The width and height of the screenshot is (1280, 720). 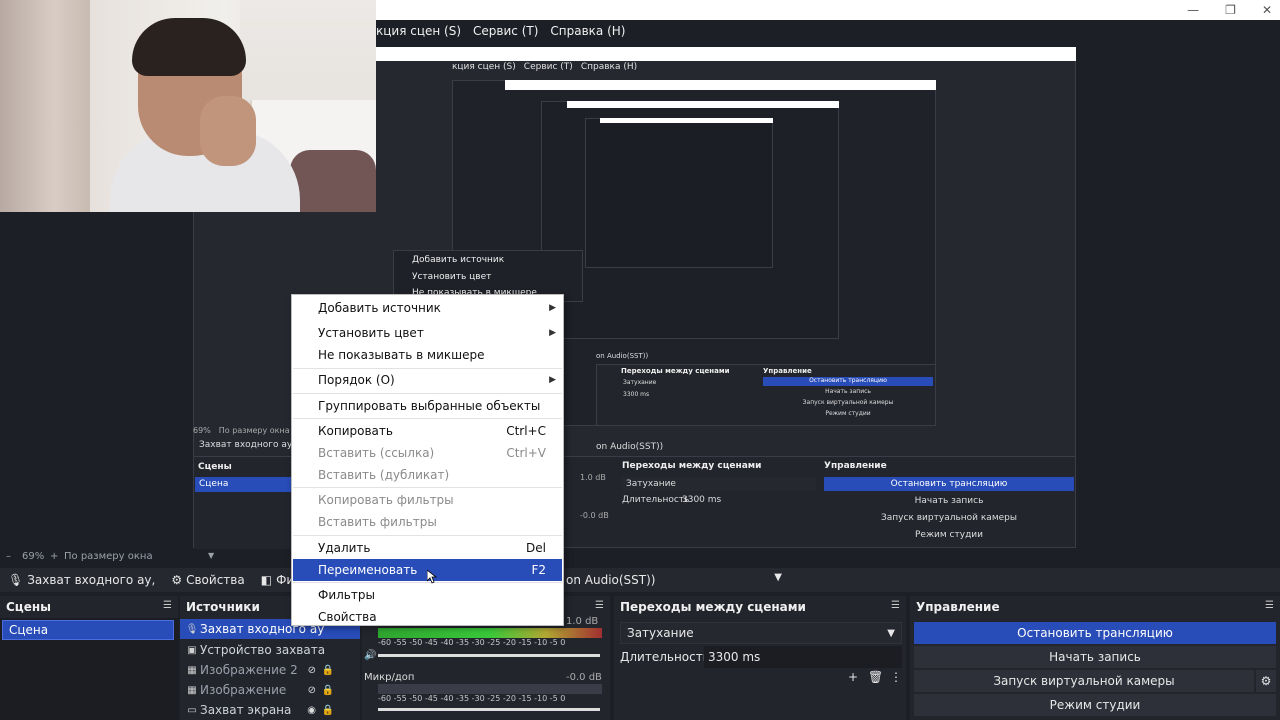 What do you see at coordinates (1095, 633) in the screenshot?
I see `stop-stream-button: Остановить трансляцию` at bounding box center [1095, 633].